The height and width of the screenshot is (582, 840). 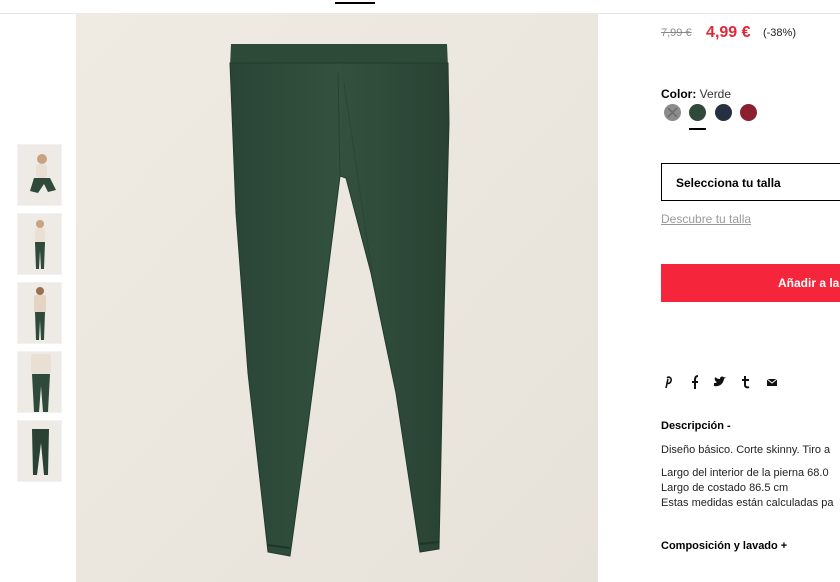 What do you see at coordinates (746, 450) in the screenshot?
I see `description-line: Diseño básico. Corte skinny. Tiro a` at bounding box center [746, 450].